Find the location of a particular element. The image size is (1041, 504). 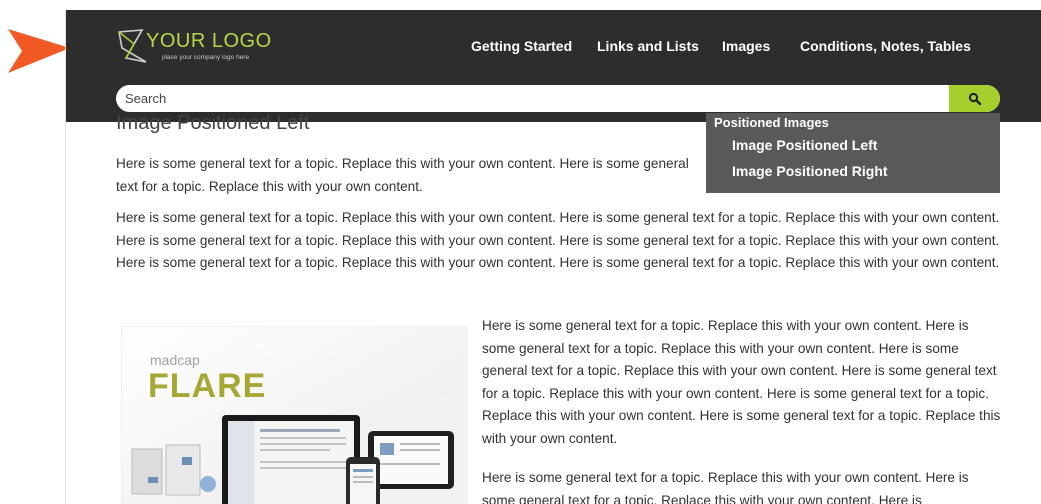

menu-item-image-positioned-left: Image Positioned Left is located at coordinates (804, 145).